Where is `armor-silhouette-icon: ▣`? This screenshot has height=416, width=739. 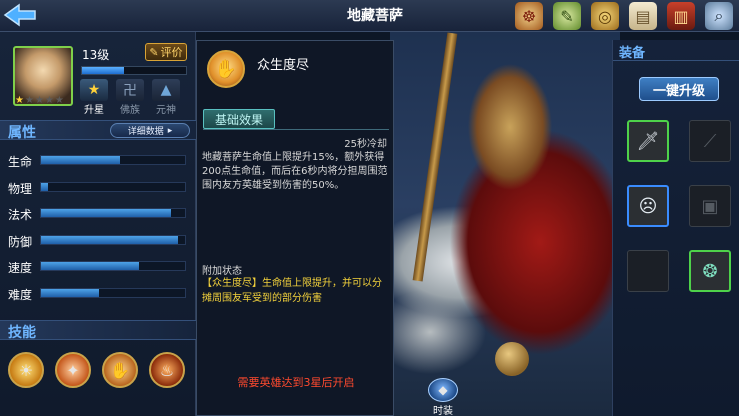
armor-silhouette-icon: ▣ is located at coordinates (710, 206).